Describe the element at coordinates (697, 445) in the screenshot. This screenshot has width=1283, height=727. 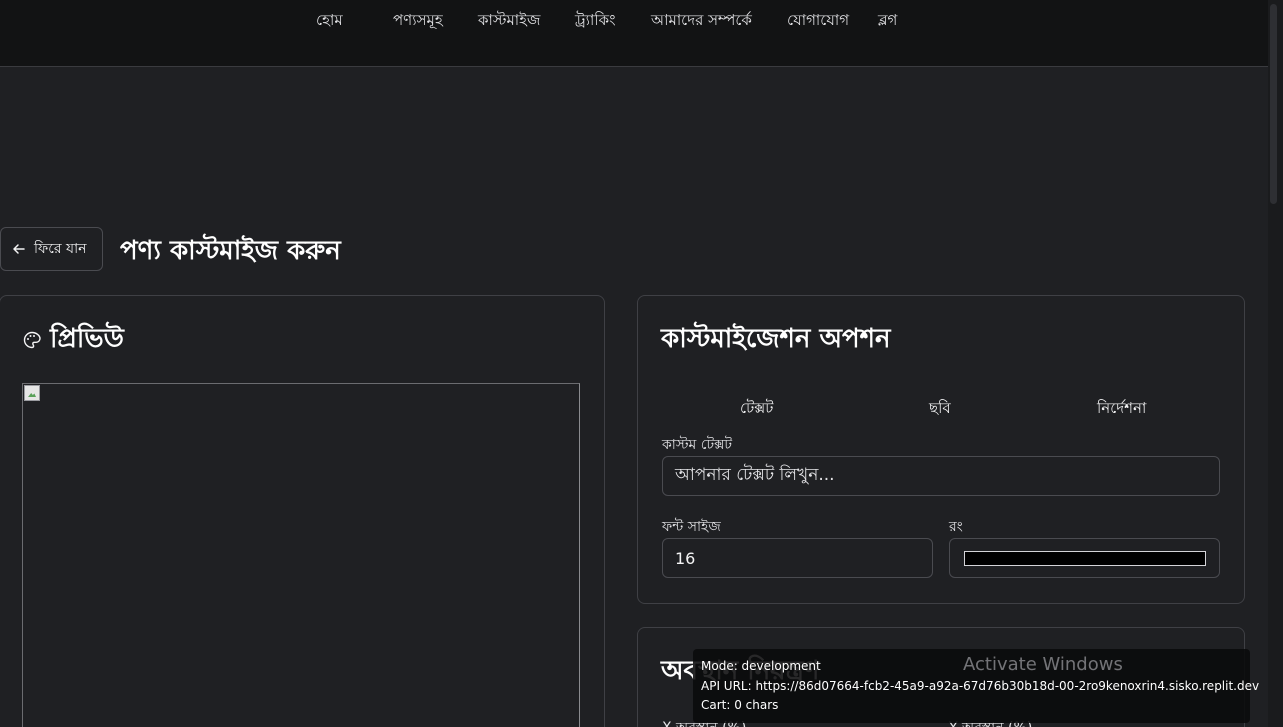
I see `custom-text-label: কাস্টম টেক্সট` at that location.